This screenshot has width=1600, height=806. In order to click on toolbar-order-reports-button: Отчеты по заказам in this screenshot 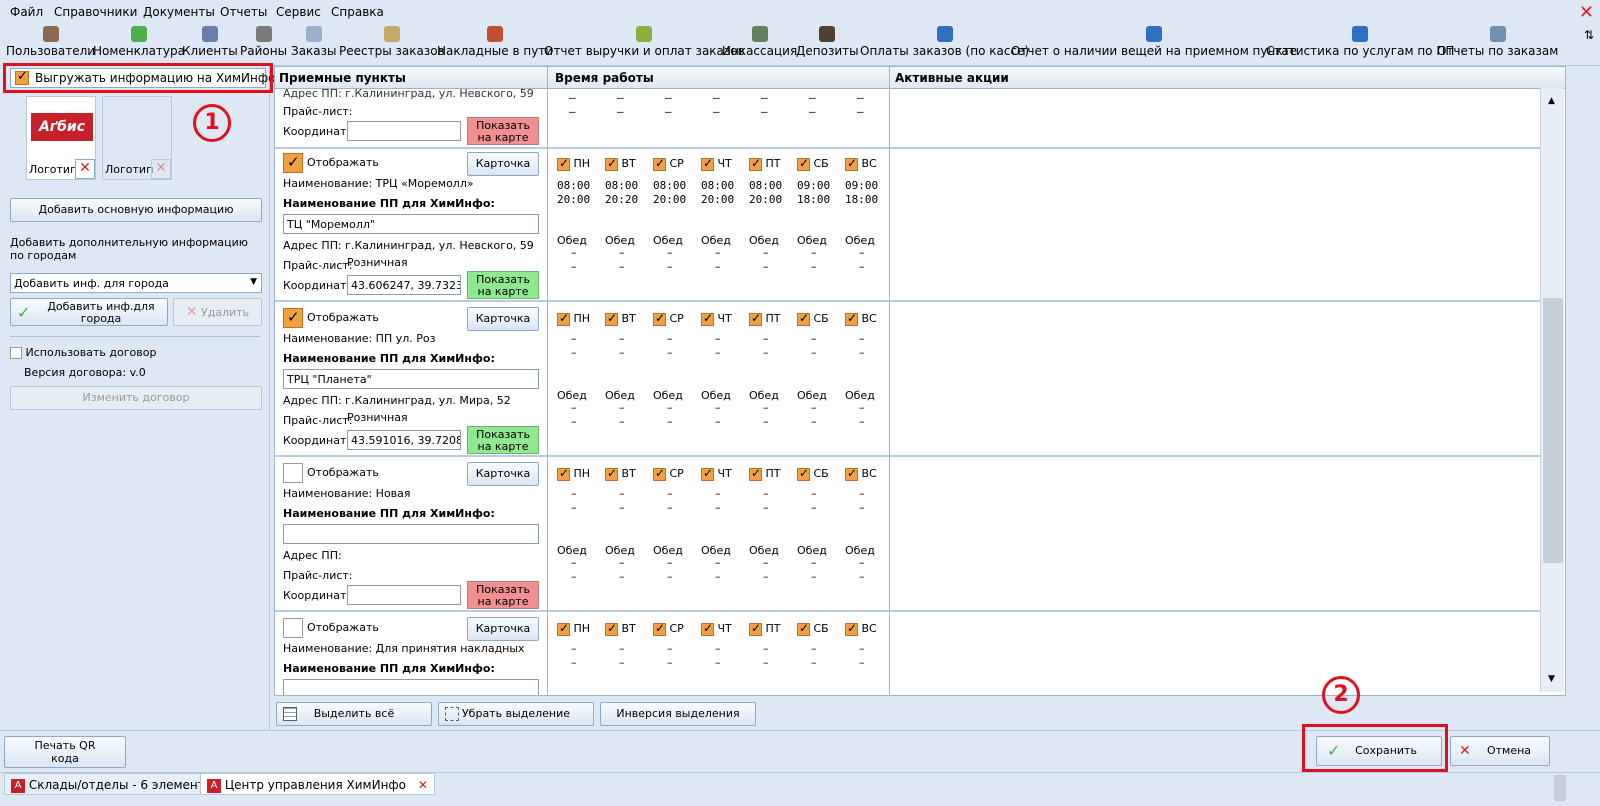, I will do `click(1497, 41)`.